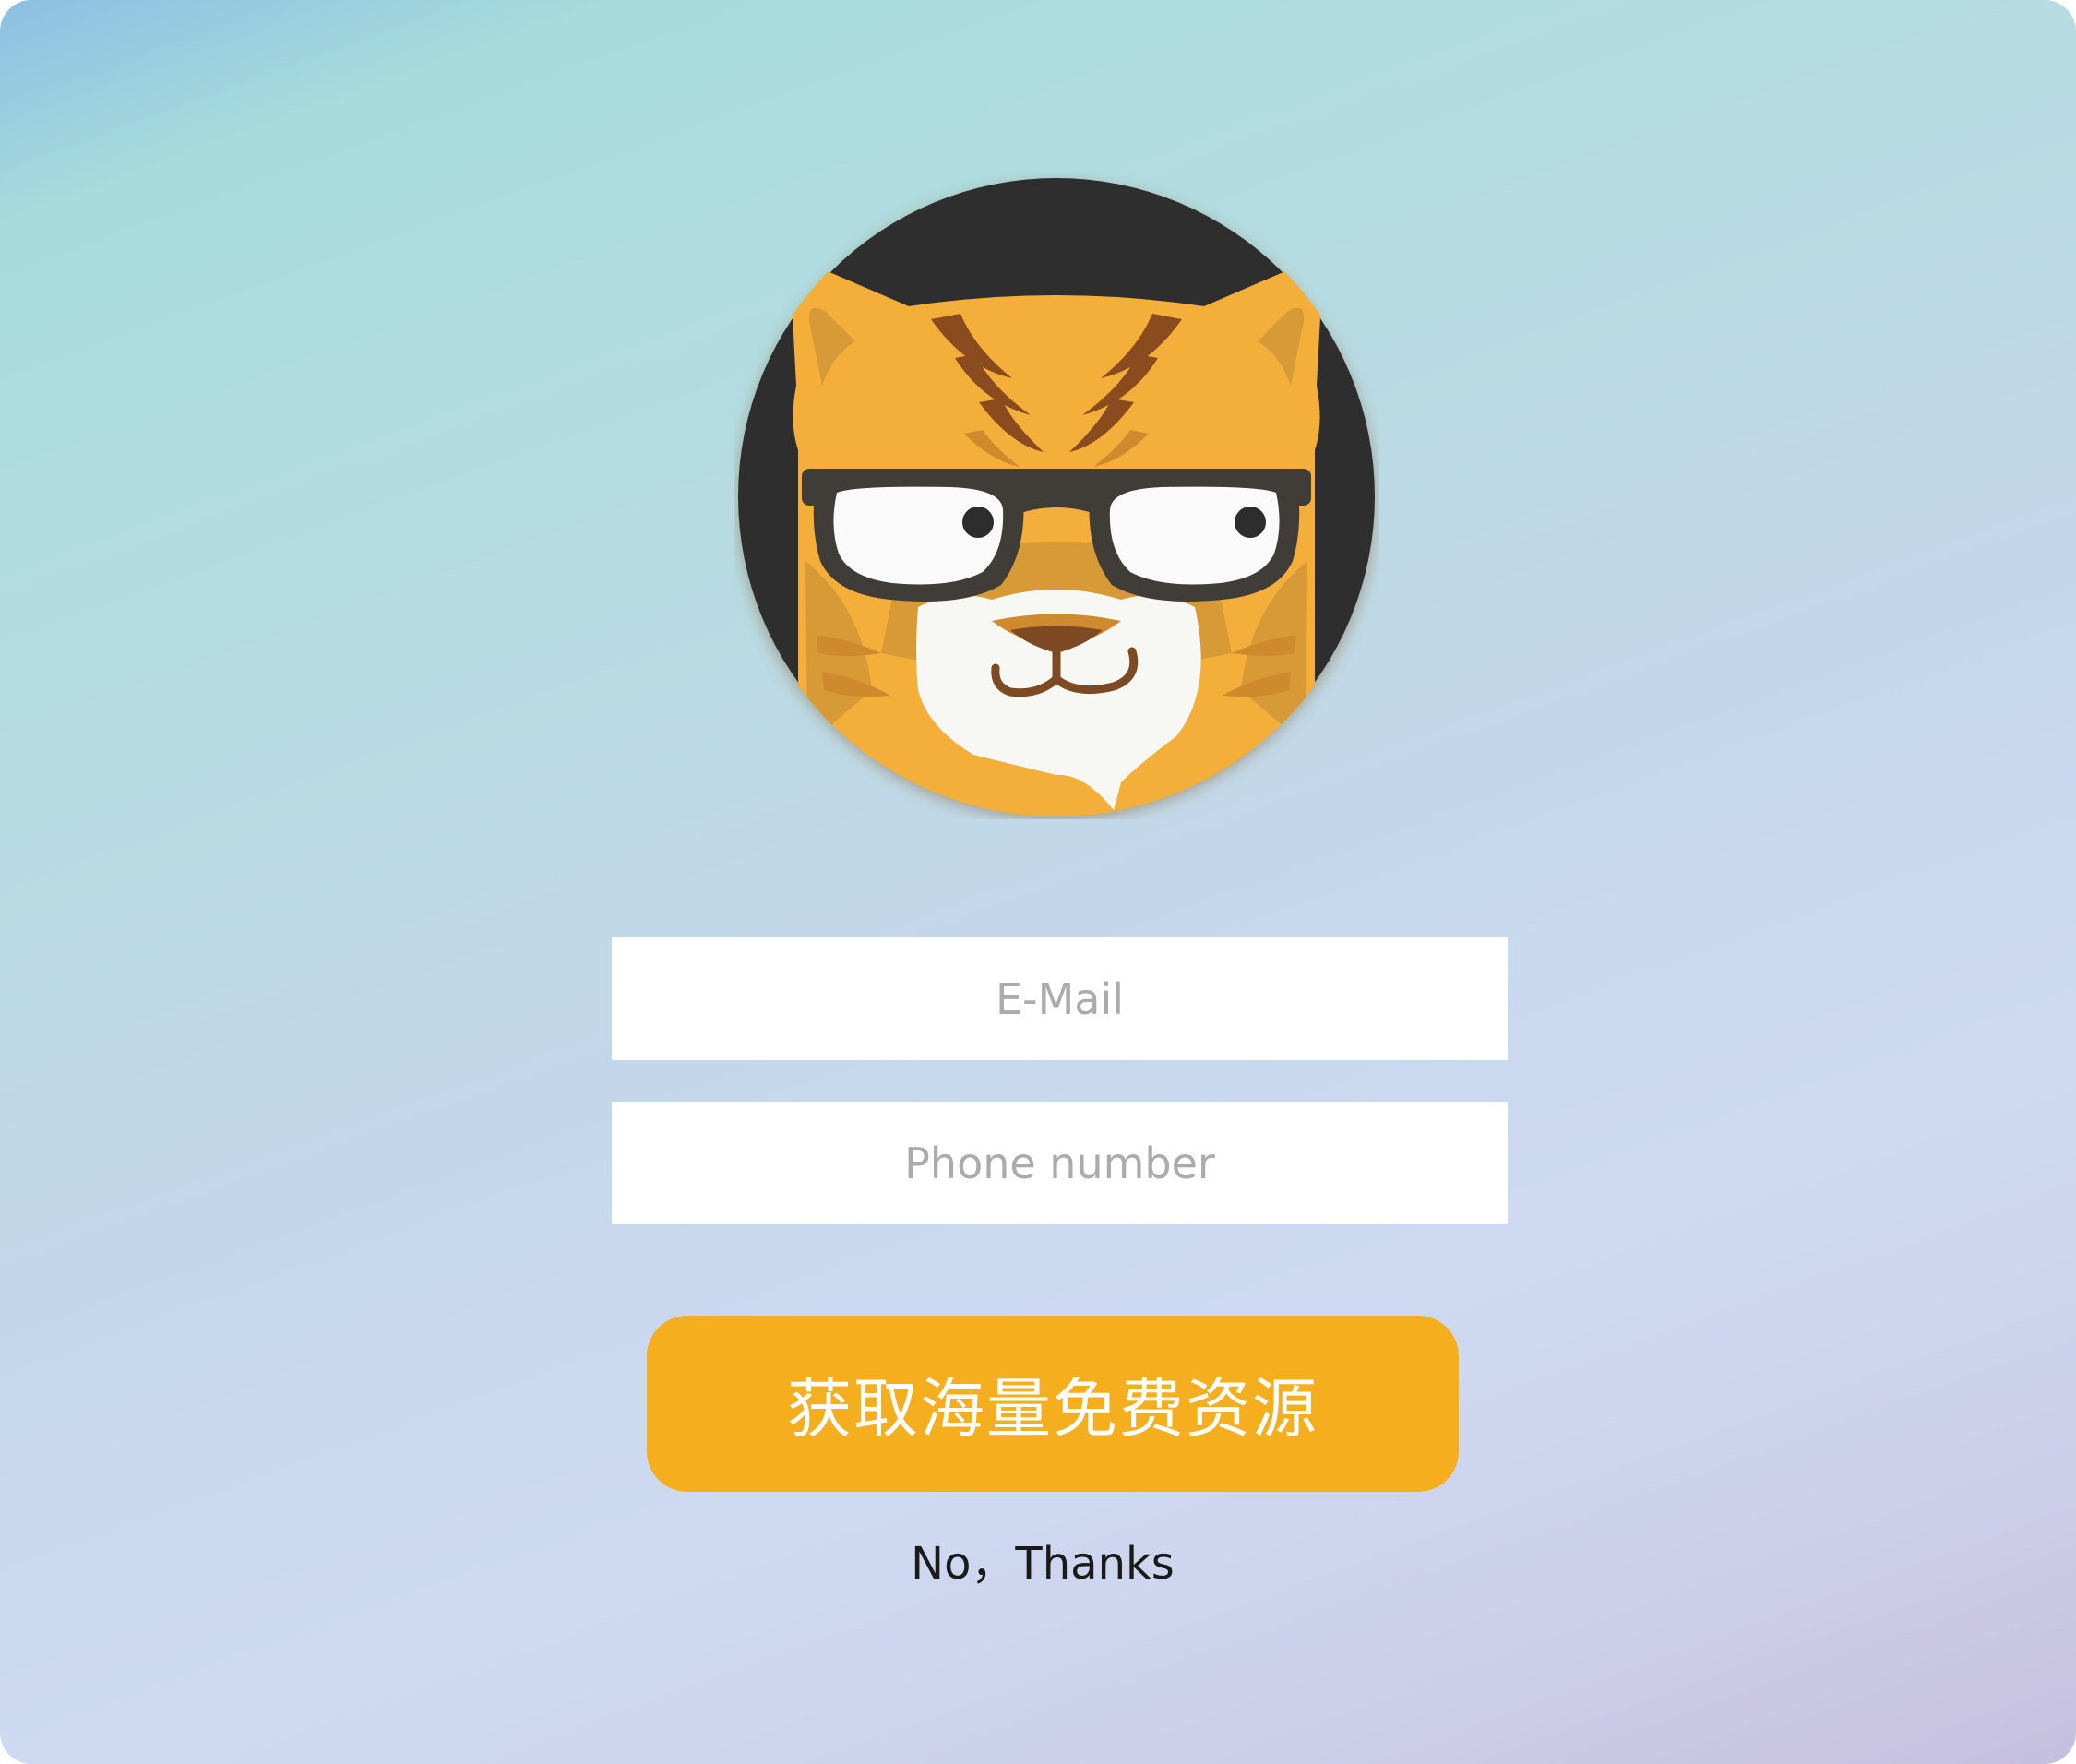 Image resolution: width=2076 pixels, height=1764 pixels. I want to click on get-free-resources-button: 获取海量免费资源, so click(1053, 1404).